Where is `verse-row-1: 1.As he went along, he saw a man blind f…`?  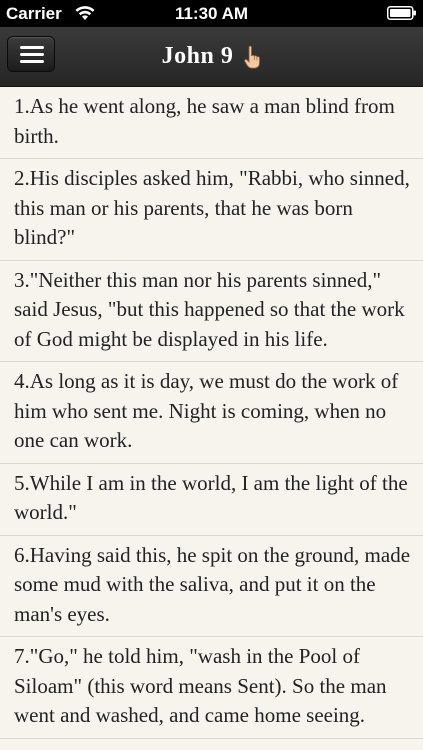 verse-row-1: 1.As he went along, he saw a man blind f… is located at coordinates (211, 123).